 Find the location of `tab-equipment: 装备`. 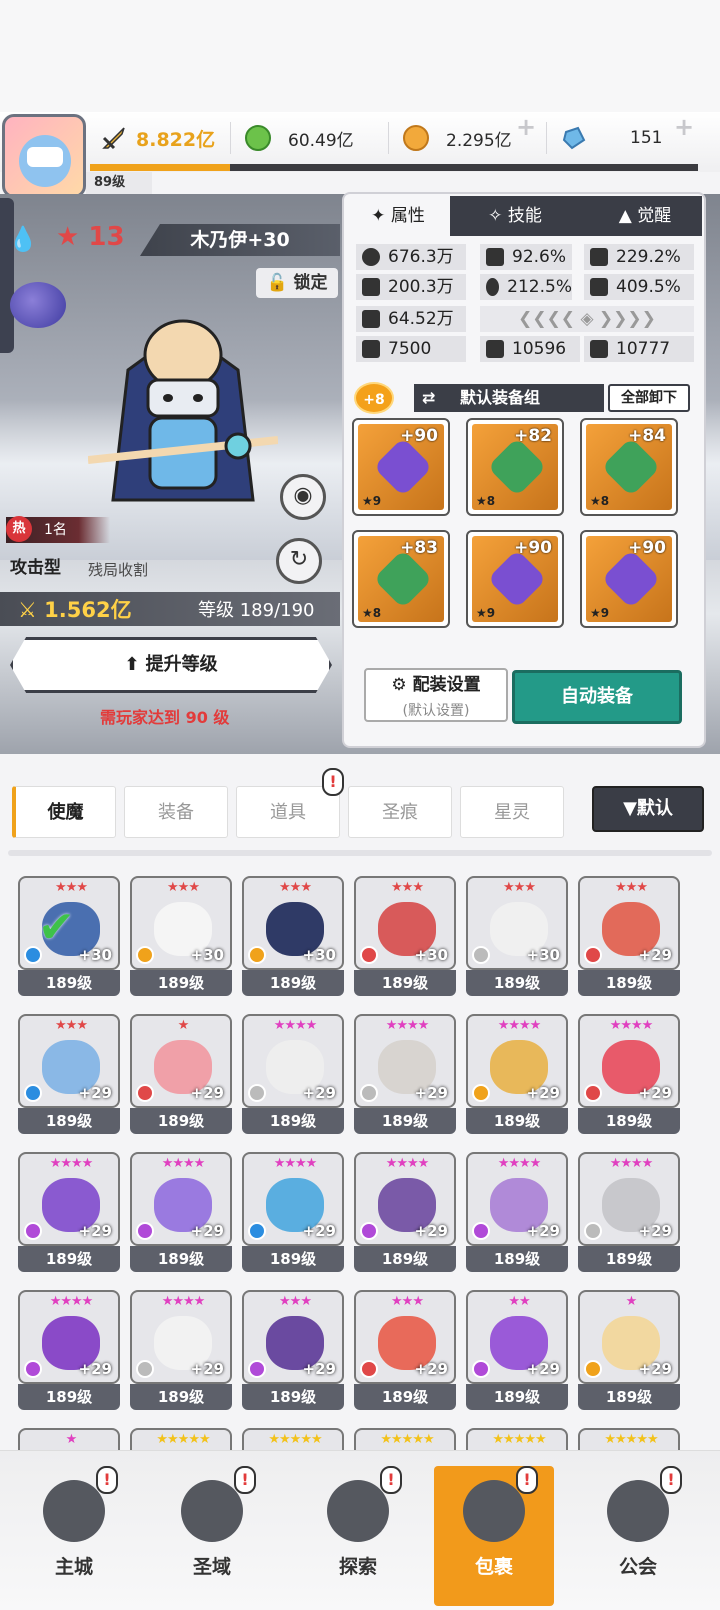

tab-equipment: 装备 is located at coordinates (176, 812).